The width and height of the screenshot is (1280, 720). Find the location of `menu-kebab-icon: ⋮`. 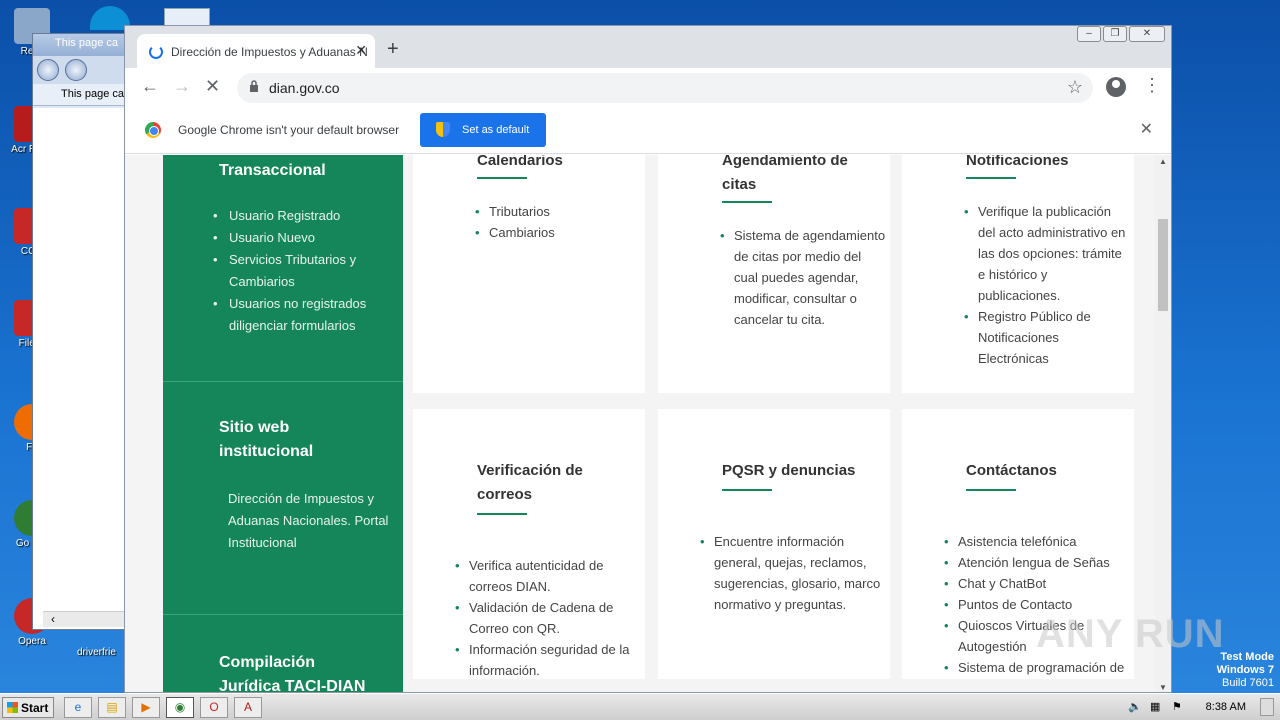

menu-kebab-icon: ⋮ is located at coordinates (1152, 85).